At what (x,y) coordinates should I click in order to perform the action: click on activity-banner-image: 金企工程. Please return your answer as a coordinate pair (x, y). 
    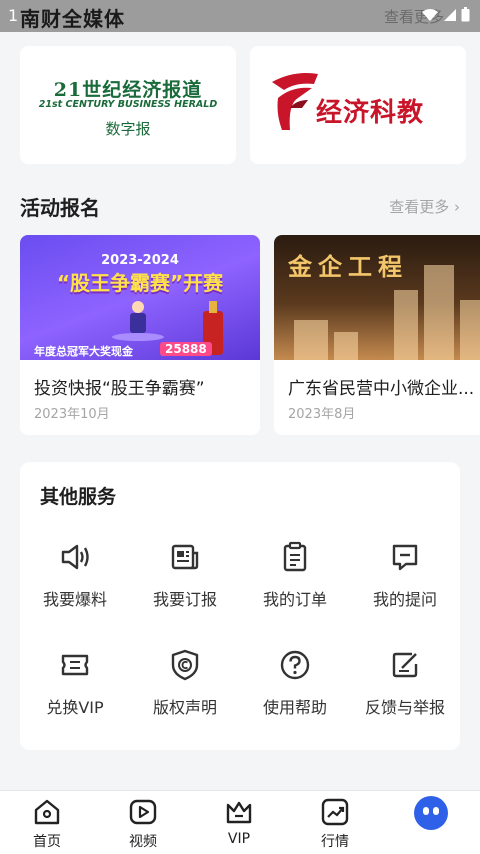
    Looking at the image, I should click on (377, 297).